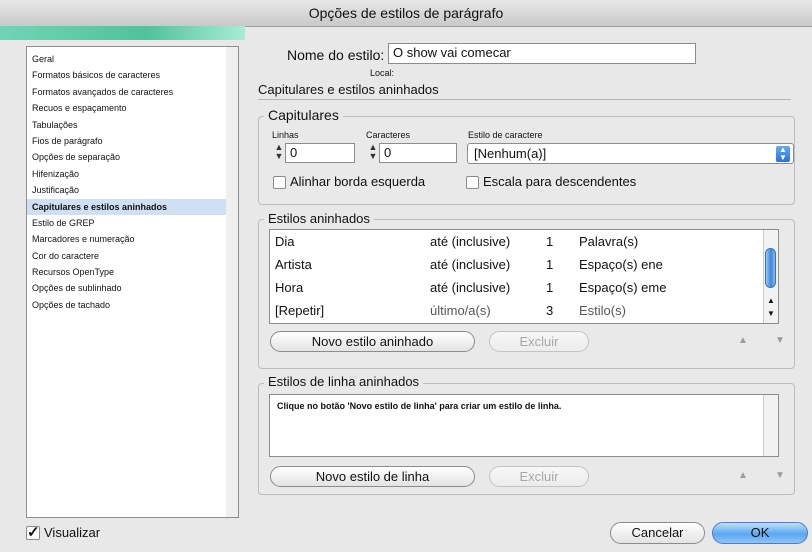 Image resolution: width=812 pixels, height=552 pixels. What do you see at coordinates (771, 300) in the screenshot?
I see `scroll-up-arrow-icon: ▲` at bounding box center [771, 300].